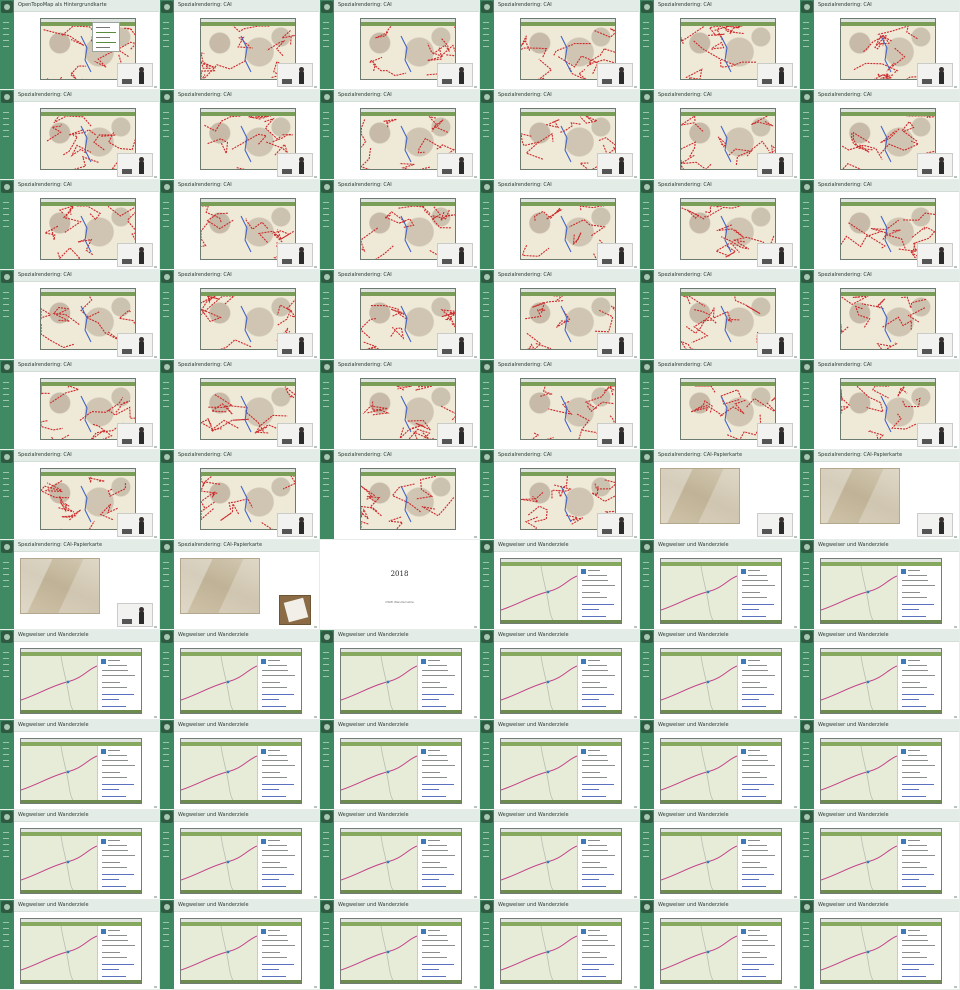 The height and width of the screenshot is (990, 960). What do you see at coordinates (400, 585) in the screenshot?
I see `slide-thumbnail: 2018 OSMI Wandernetze` at bounding box center [400, 585].